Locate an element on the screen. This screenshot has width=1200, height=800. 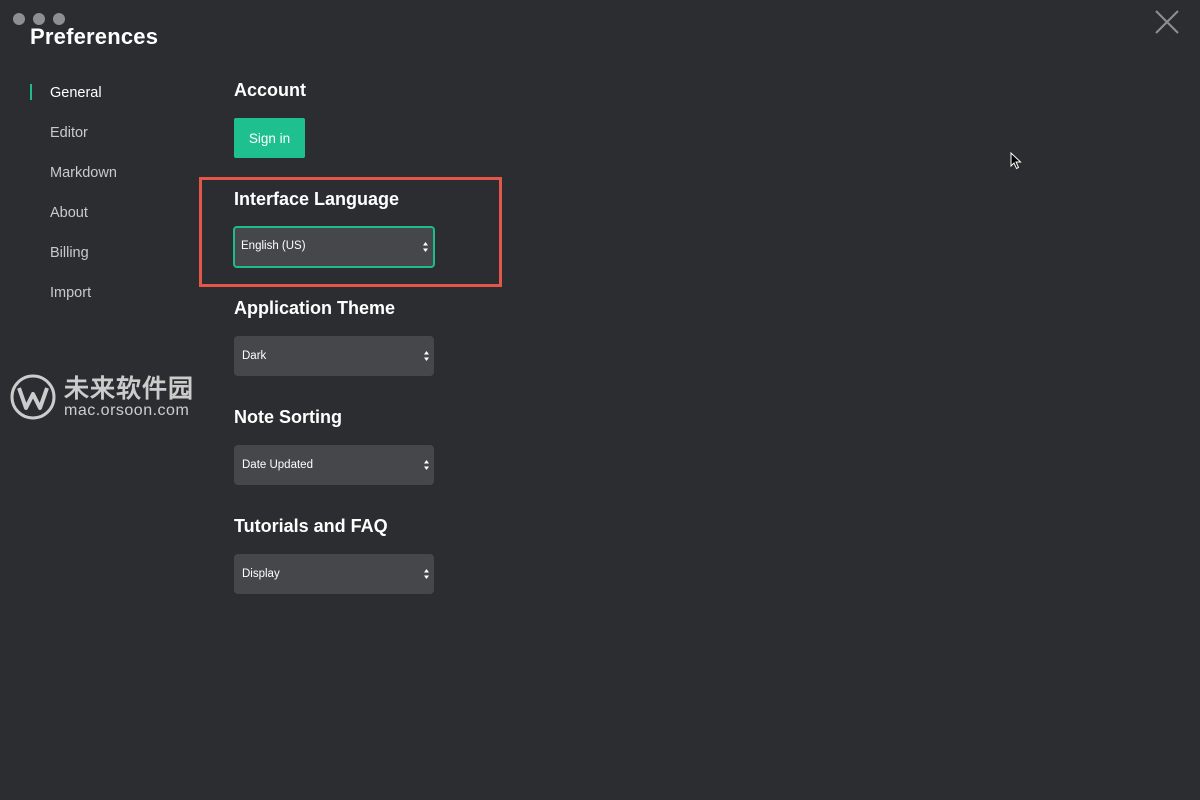
sidebar-item-label: Markdown is located at coordinates (83, 173).